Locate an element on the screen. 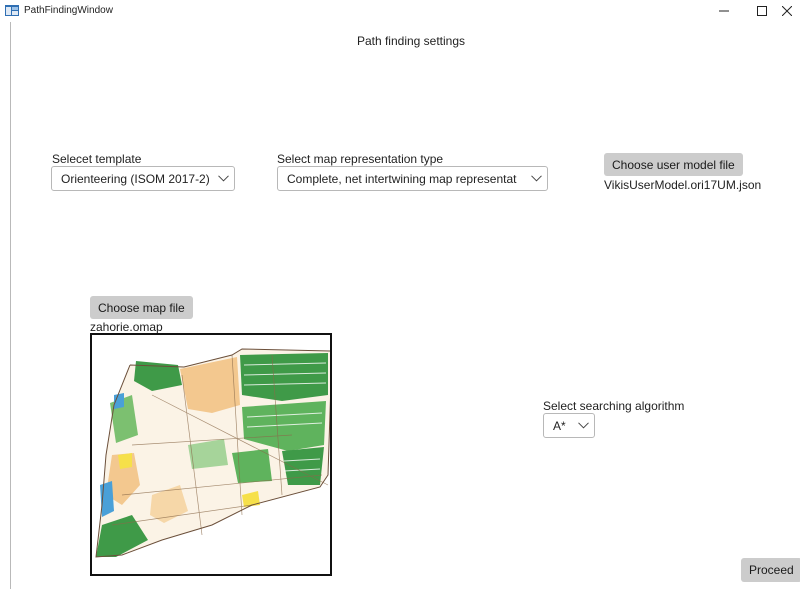  algorithm-selected-value: A* is located at coordinates (559, 425).